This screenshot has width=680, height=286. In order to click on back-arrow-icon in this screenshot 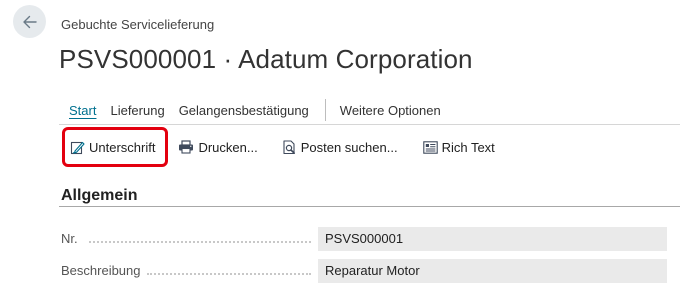, I will do `click(29, 21)`.